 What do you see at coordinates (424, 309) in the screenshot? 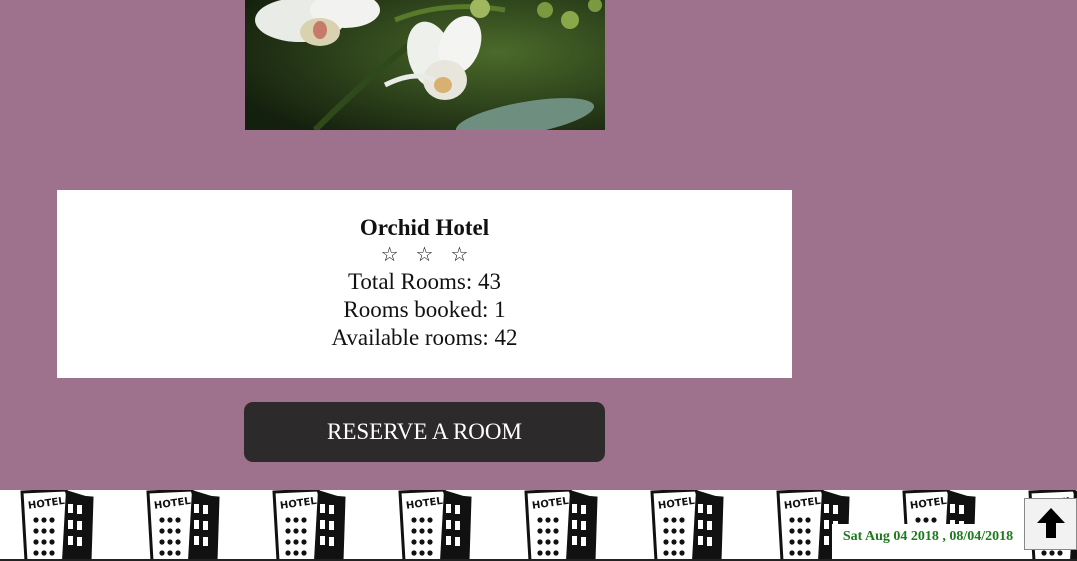
I see `rooms-booked: Rooms booked: 1` at bounding box center [424, 309].